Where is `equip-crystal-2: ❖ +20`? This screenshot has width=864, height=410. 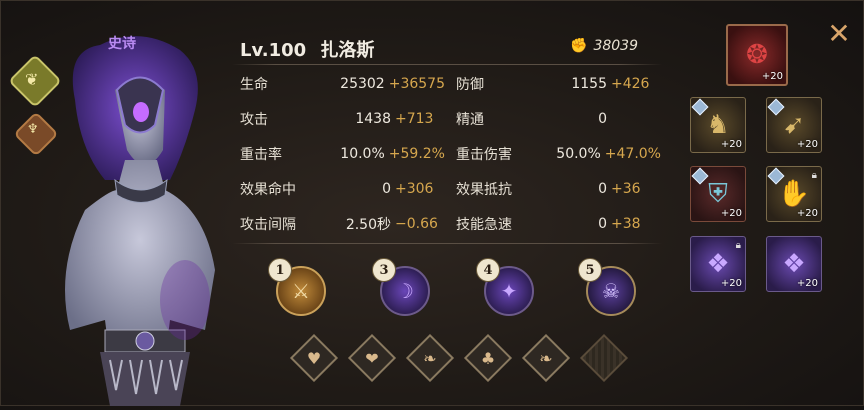
equip-crystal-2: ❖ +20 is located at coordinates (794, 264).